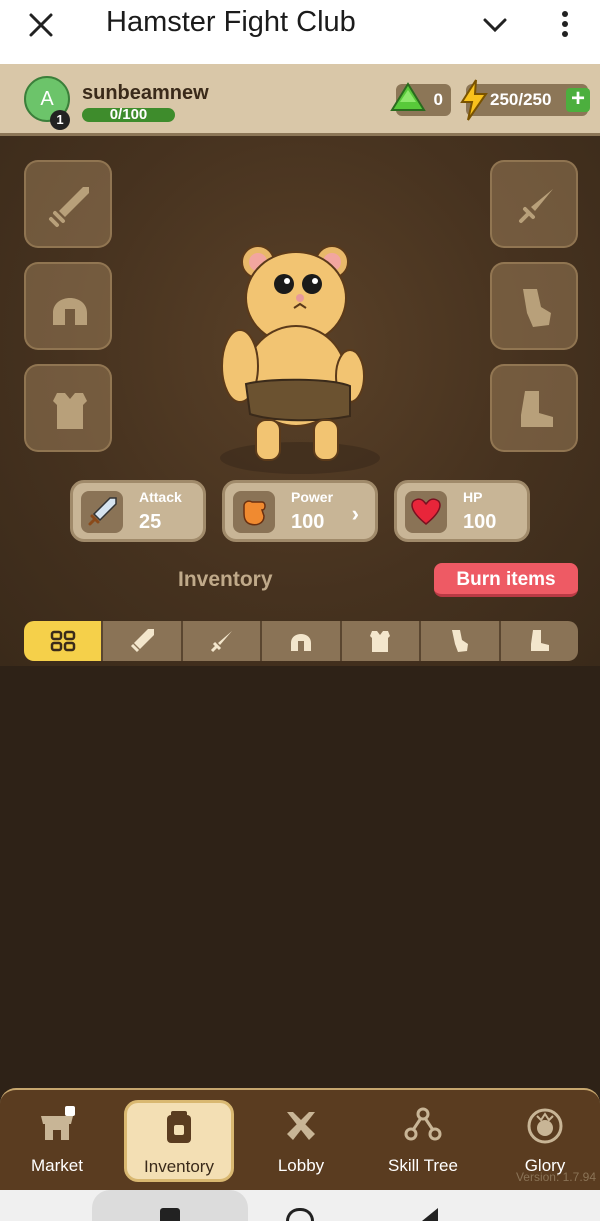 The height and width of the screenshot is (1221, 600). I want to click on market-icon, so click(58, 1123).